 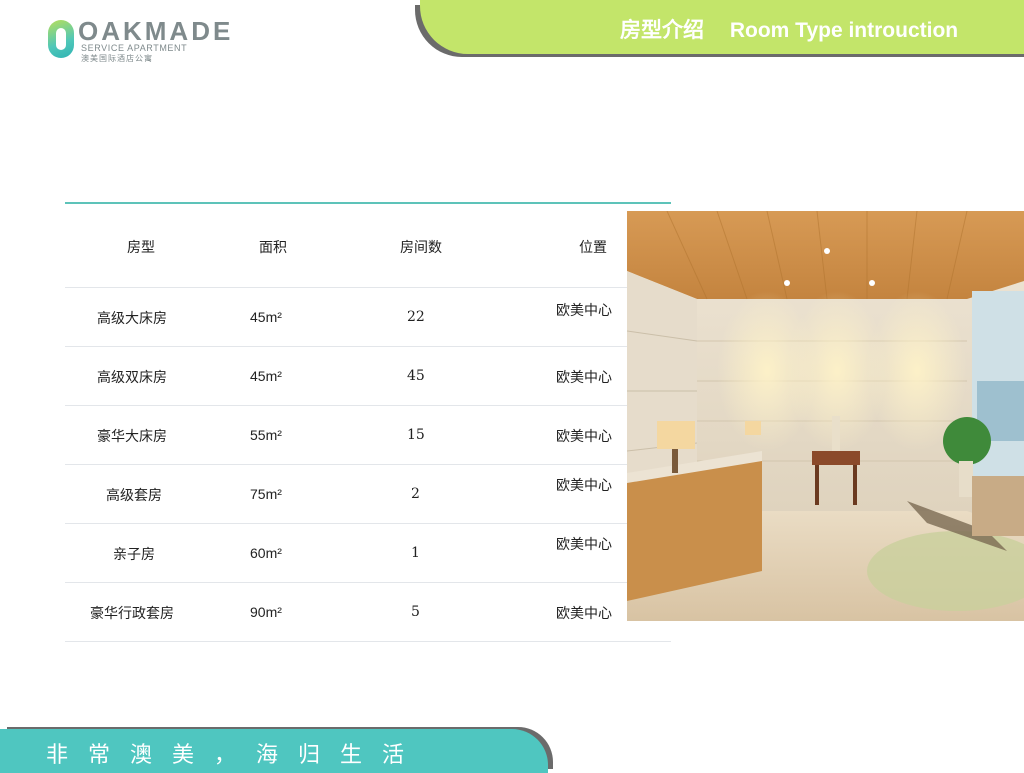 What do you see at coordinates (421, 248) in the screenshot?
I see `header-room-count: 房间数` at bounding box center [421, 248].